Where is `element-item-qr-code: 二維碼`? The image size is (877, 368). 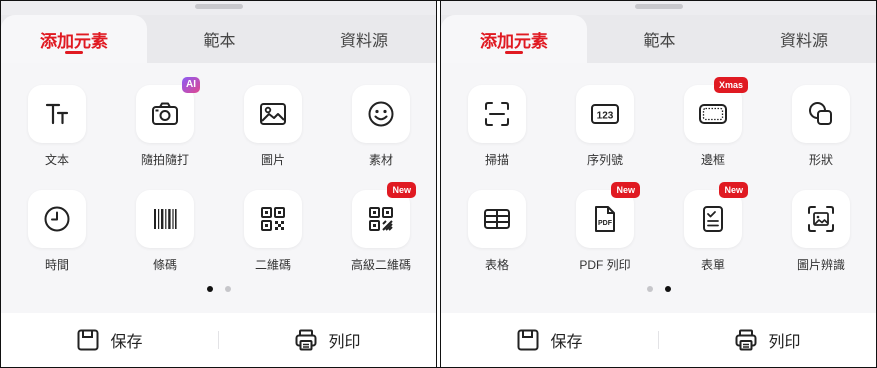 element-item-qr-code: 二維碼 is located at coordinates (273, 231).